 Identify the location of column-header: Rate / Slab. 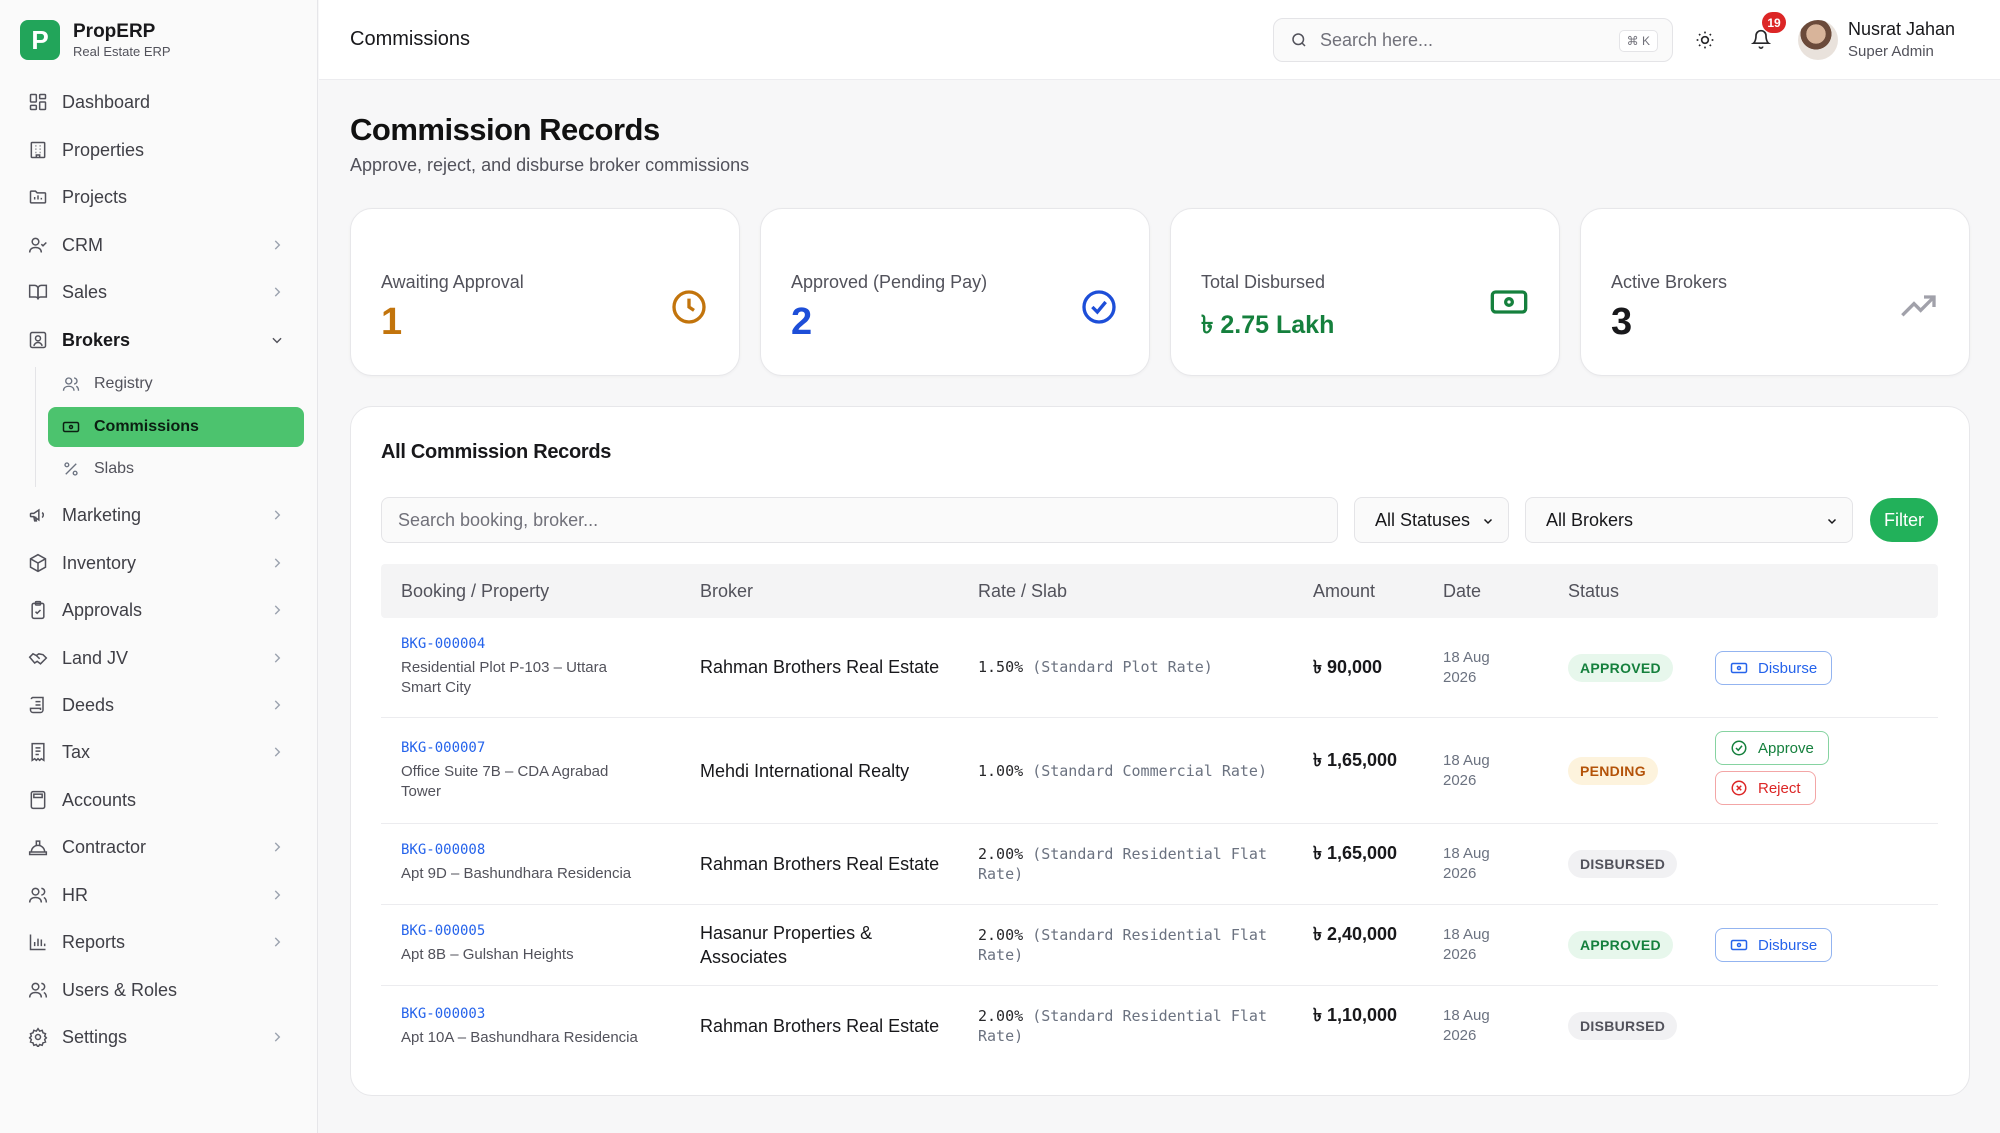
(1023, 591).